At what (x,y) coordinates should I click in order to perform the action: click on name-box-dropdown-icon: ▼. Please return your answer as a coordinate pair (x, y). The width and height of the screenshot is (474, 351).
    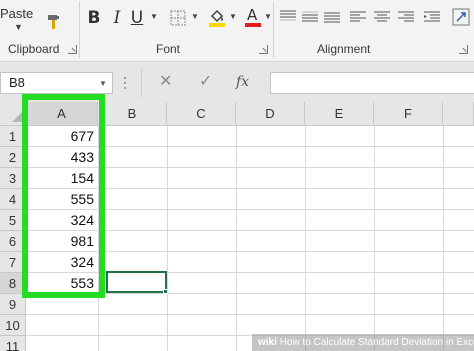
    Looking at the image, I should click on (103, 83).